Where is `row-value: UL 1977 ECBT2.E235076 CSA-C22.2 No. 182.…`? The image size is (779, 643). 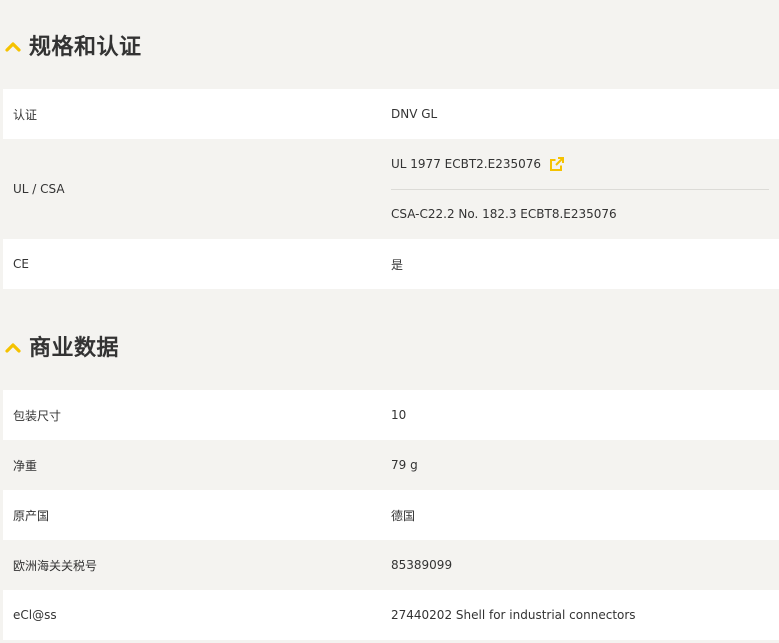
row-value: UL 1977 ECBT2.E235076 CSA-C22.2 No. 182.… is located at coordinates (585, 189).